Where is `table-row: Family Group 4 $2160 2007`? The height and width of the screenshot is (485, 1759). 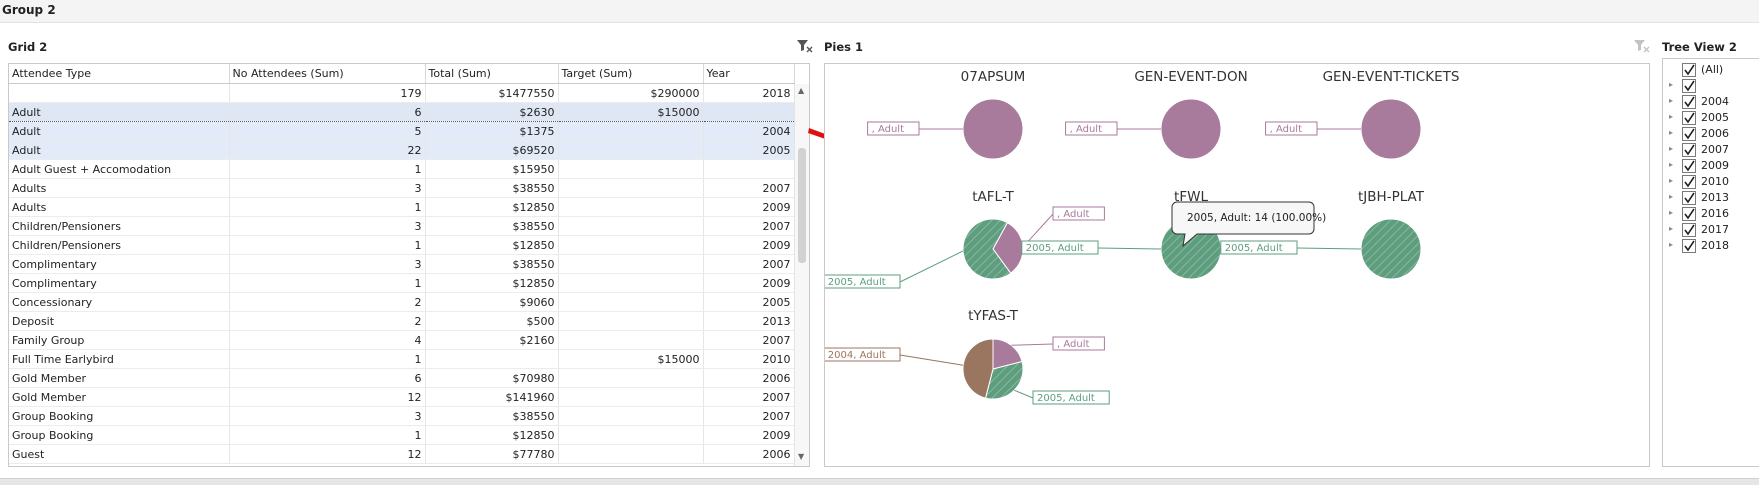 table-row: Family Group 4 $2160 2007 is located at coordinates (402, 340).